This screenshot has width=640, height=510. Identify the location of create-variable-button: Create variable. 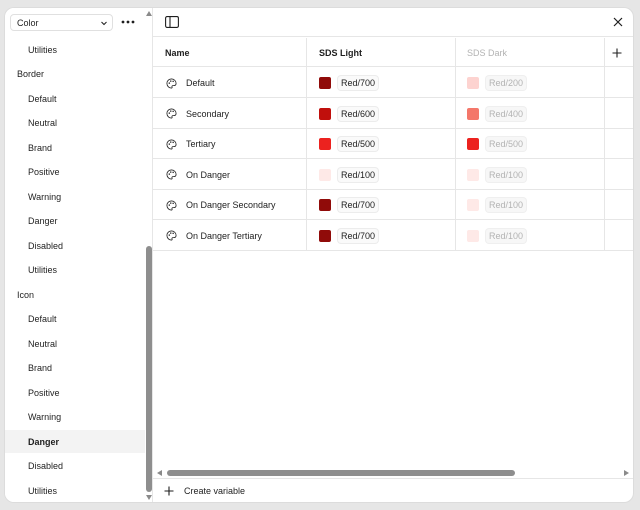
(199, 491).